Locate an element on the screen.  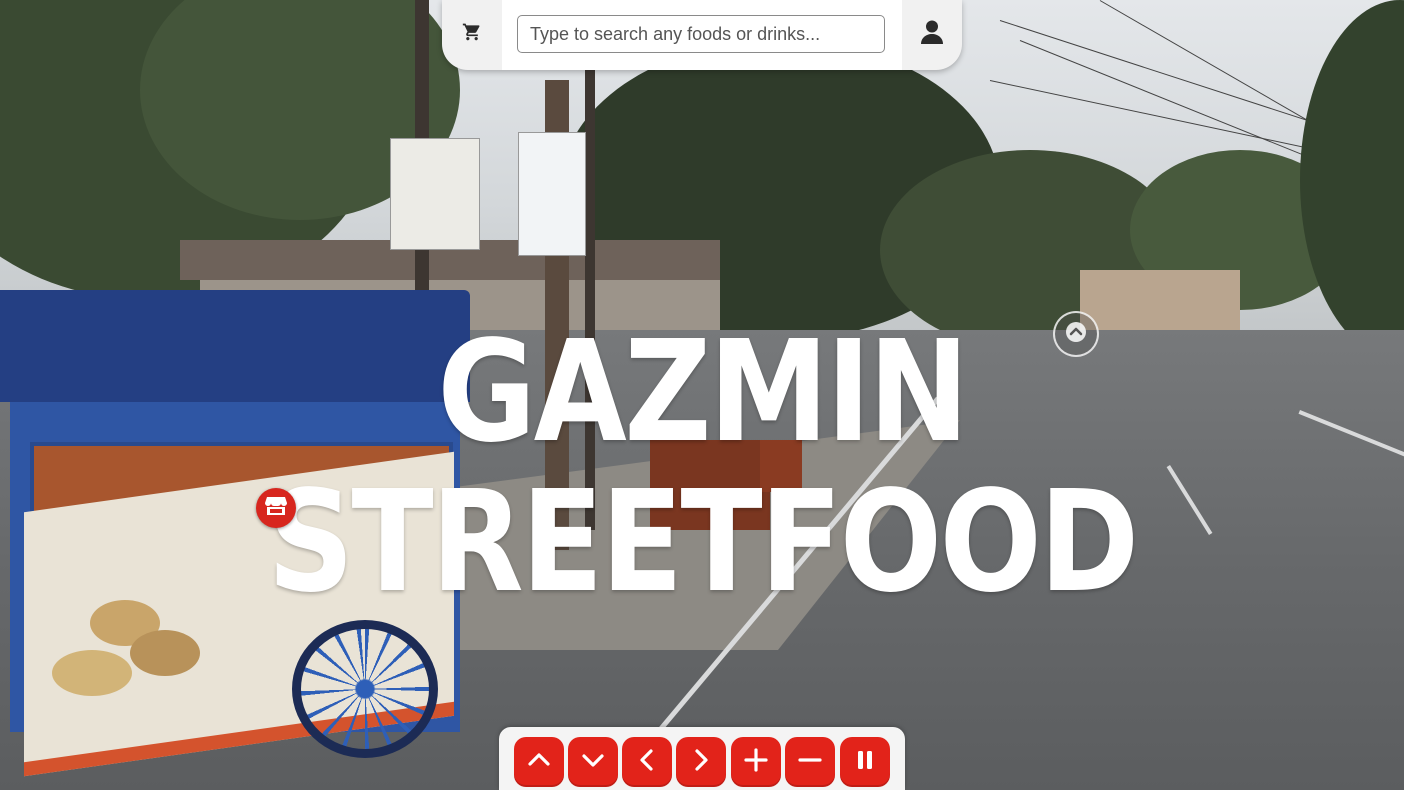
plus-icon is located at coordinates (756, 762).